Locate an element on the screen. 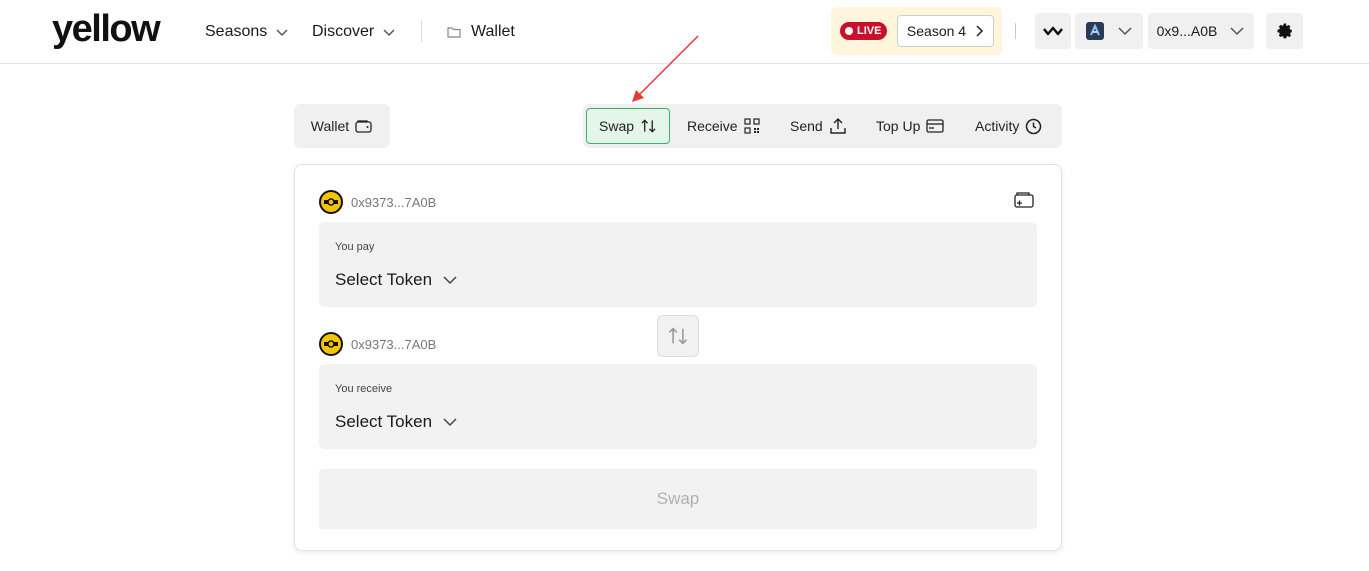  upload-icon is located at coordinates (838, 126).